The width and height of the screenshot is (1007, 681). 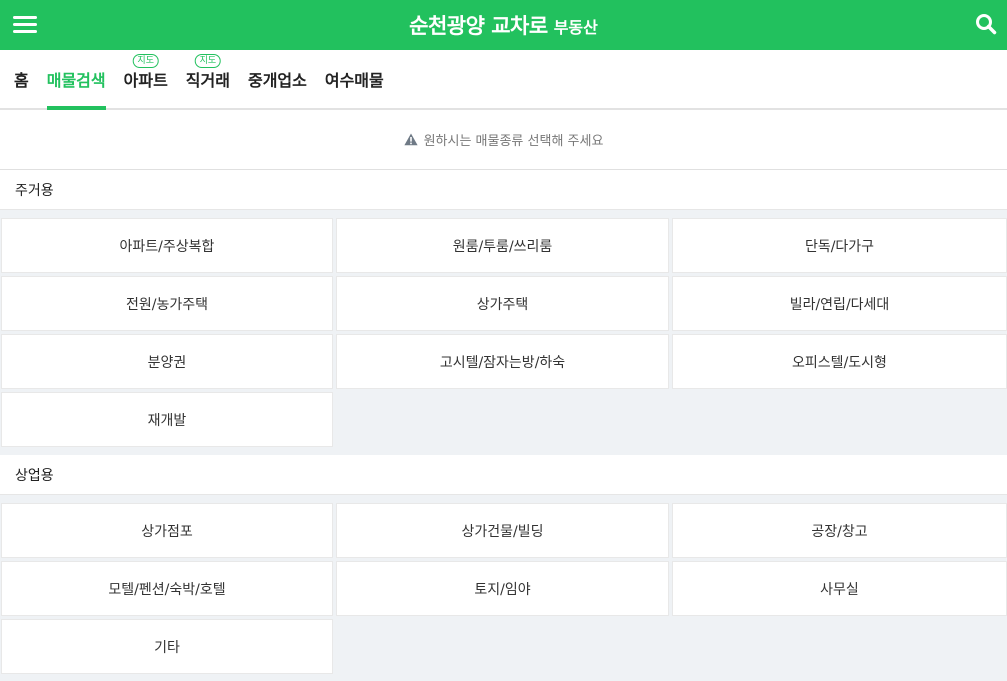 I want to click on tab-property-search: 매물검색, so click(x=76, y=80).